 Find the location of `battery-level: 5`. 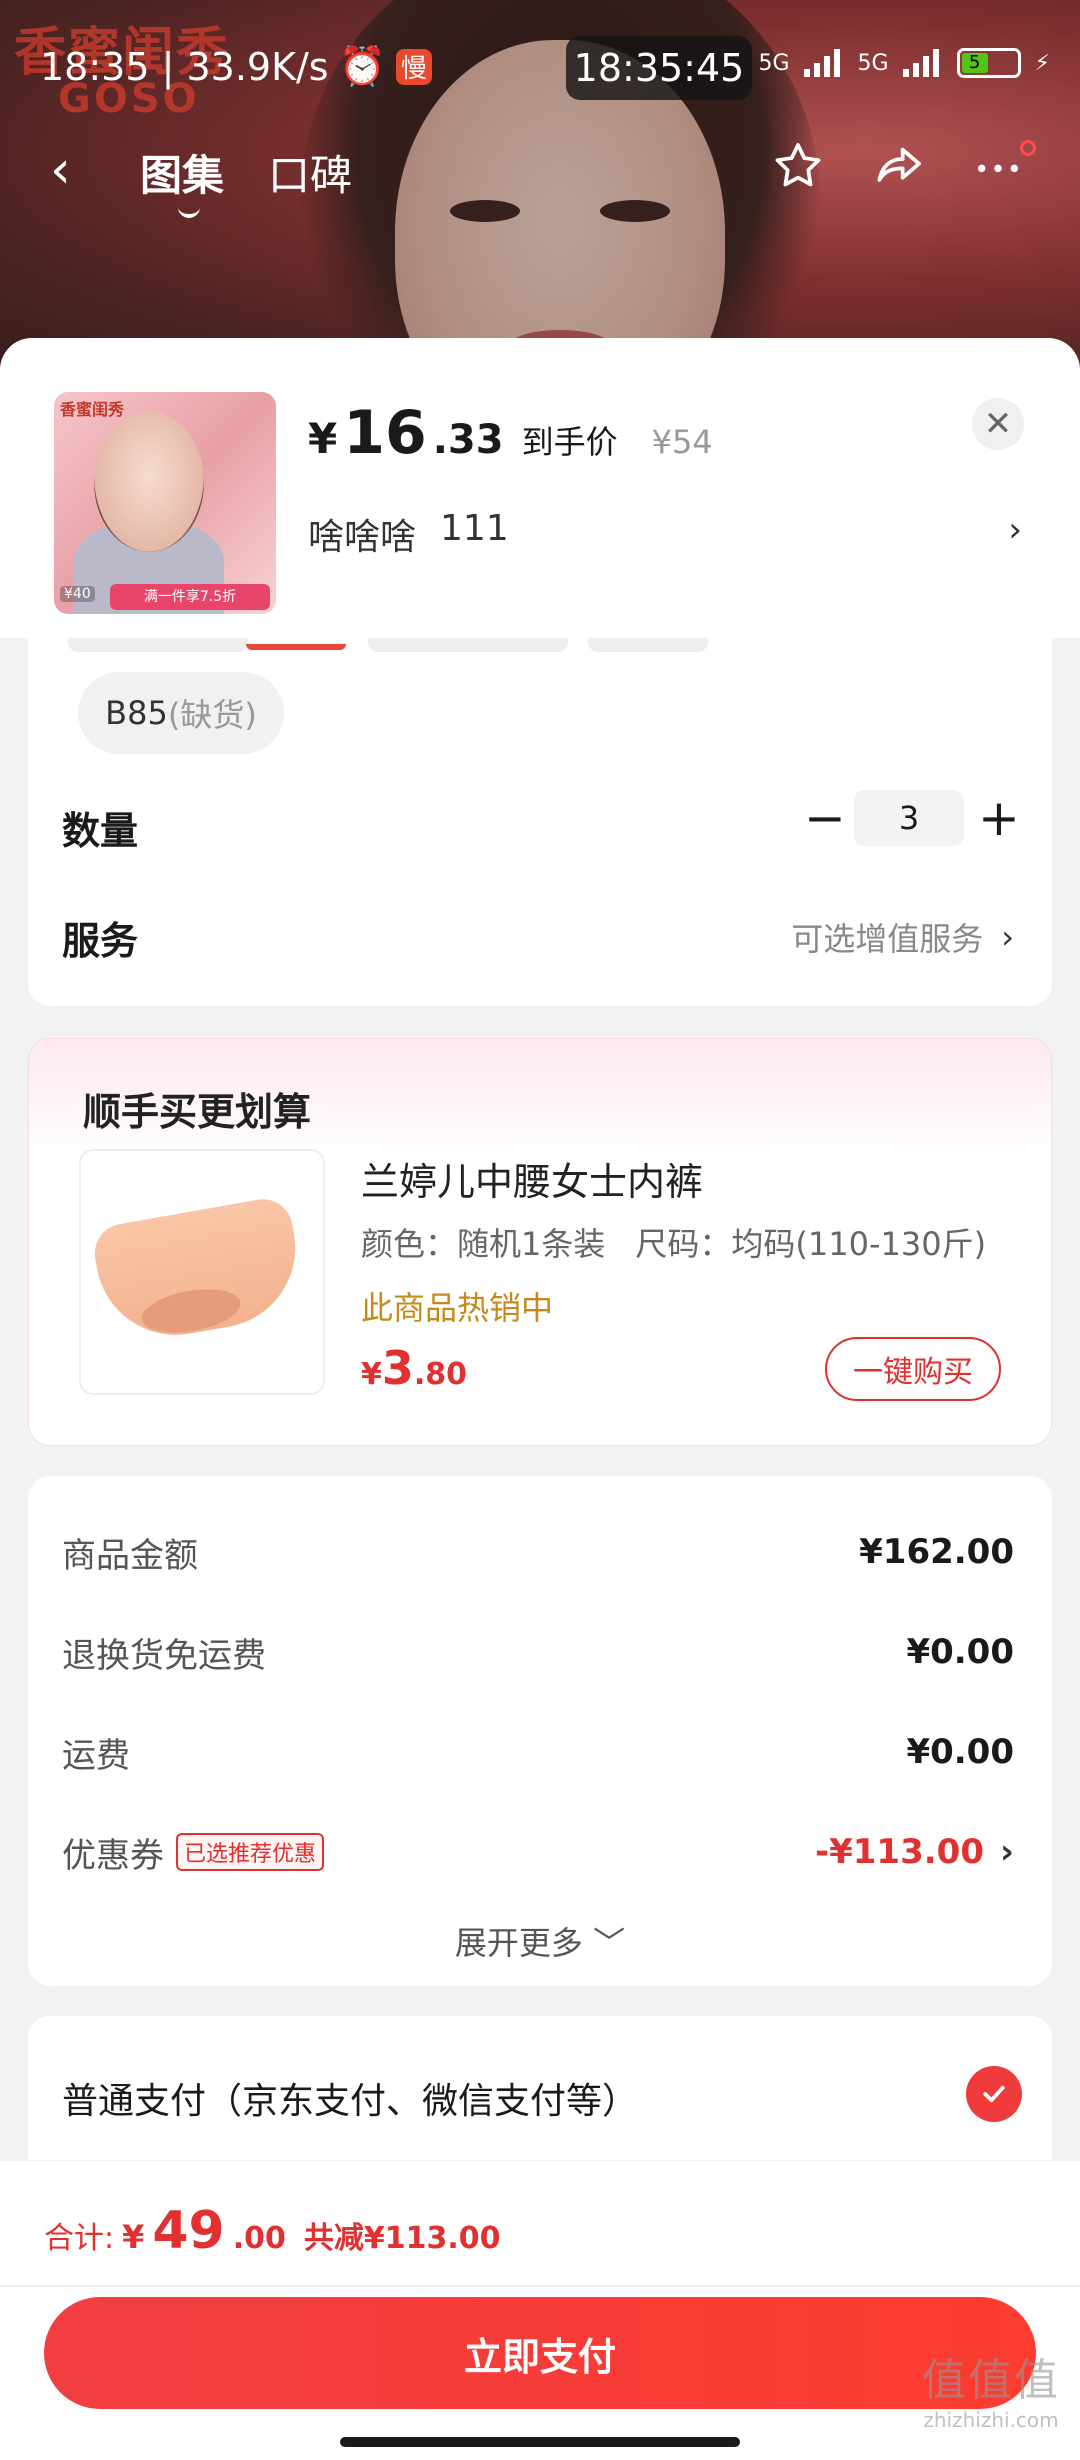

battery-level: 5 is located at coordinates (974, 63).